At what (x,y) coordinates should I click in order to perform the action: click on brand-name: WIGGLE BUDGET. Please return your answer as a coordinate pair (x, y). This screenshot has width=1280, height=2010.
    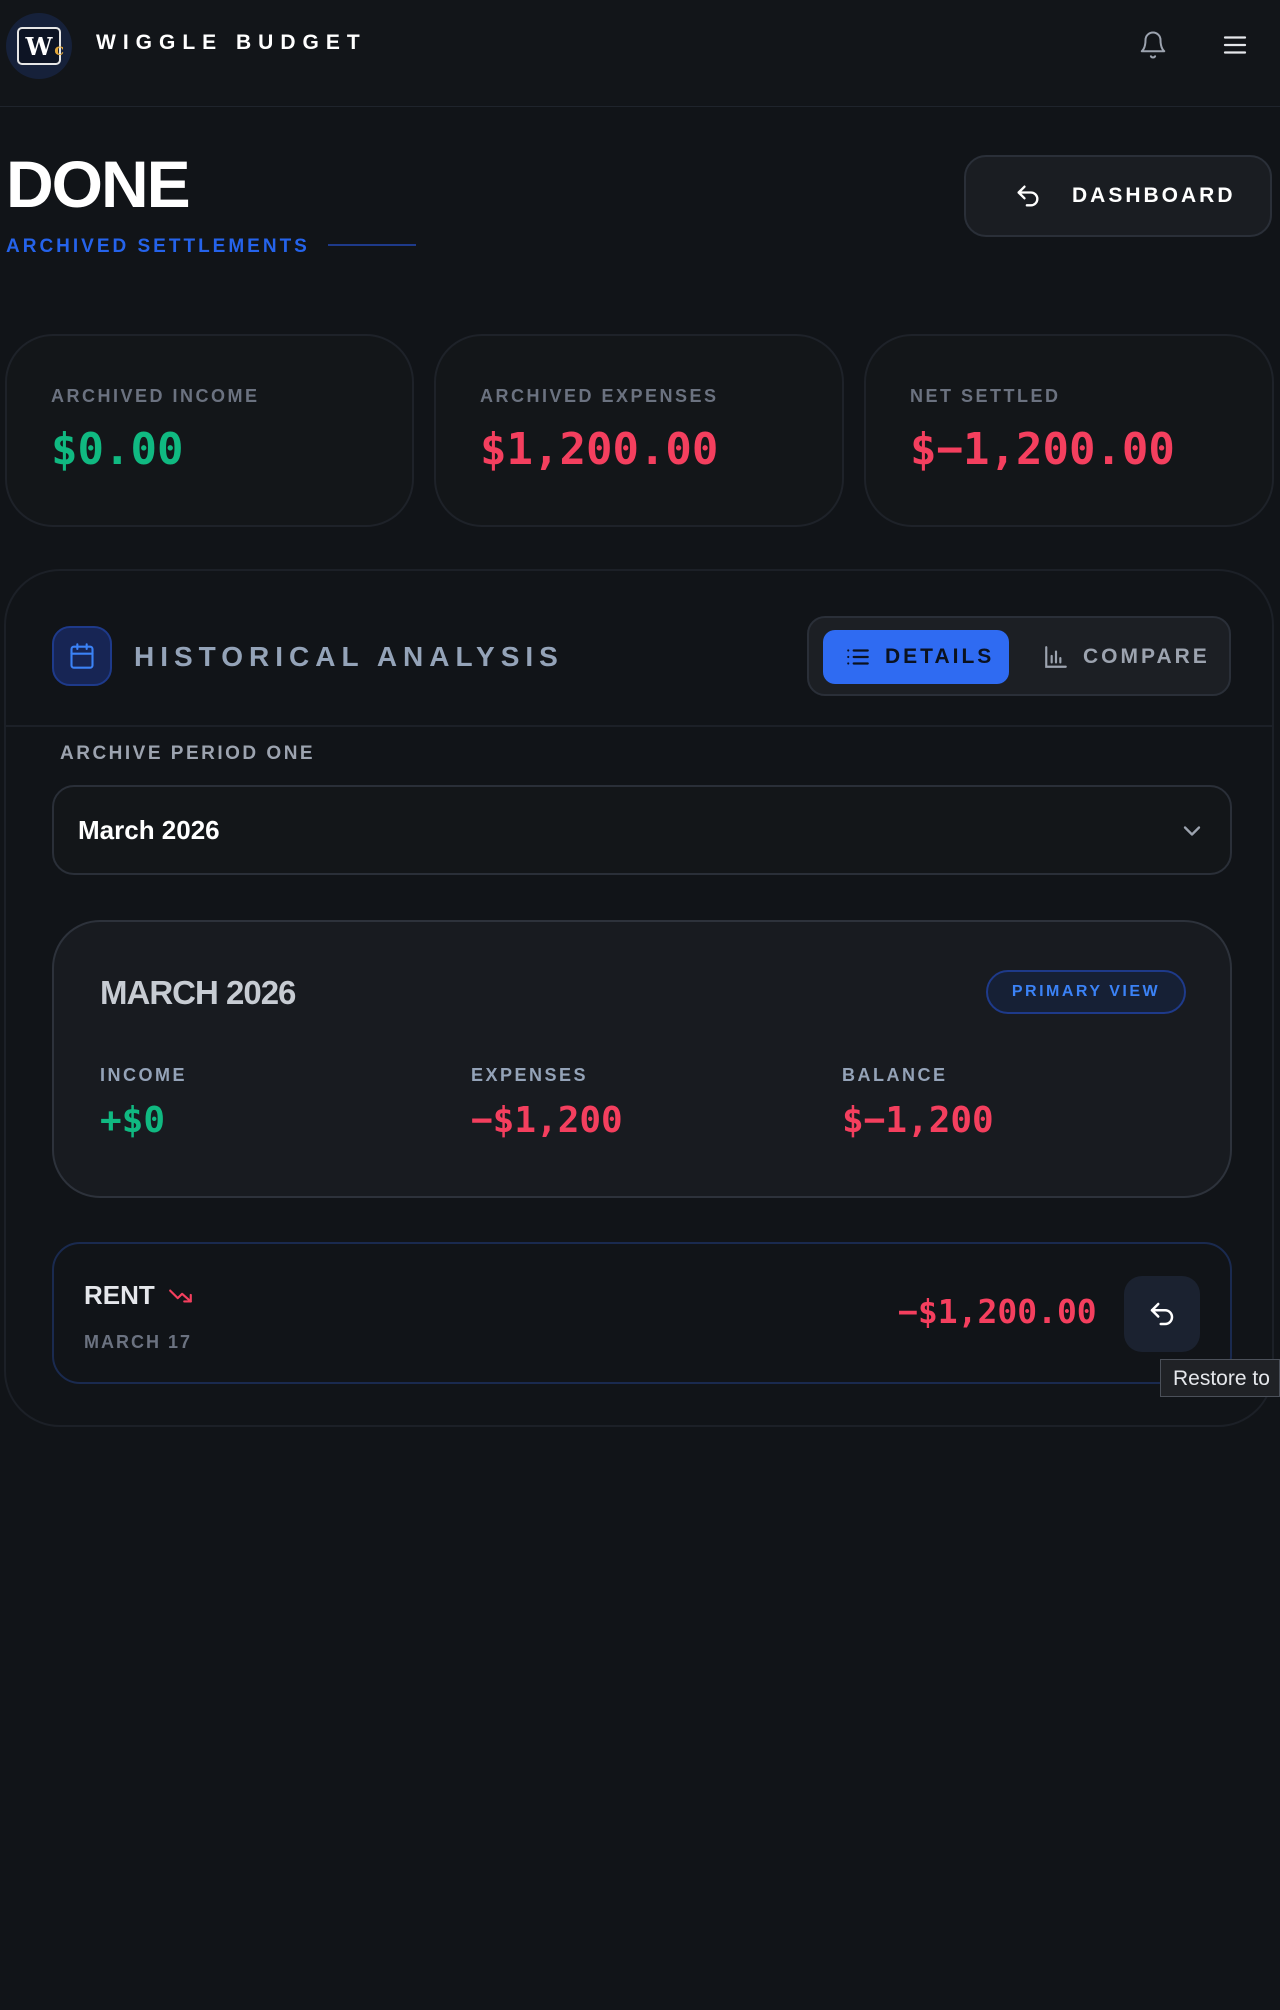
    Looking at the image, I should click on (231, 42).